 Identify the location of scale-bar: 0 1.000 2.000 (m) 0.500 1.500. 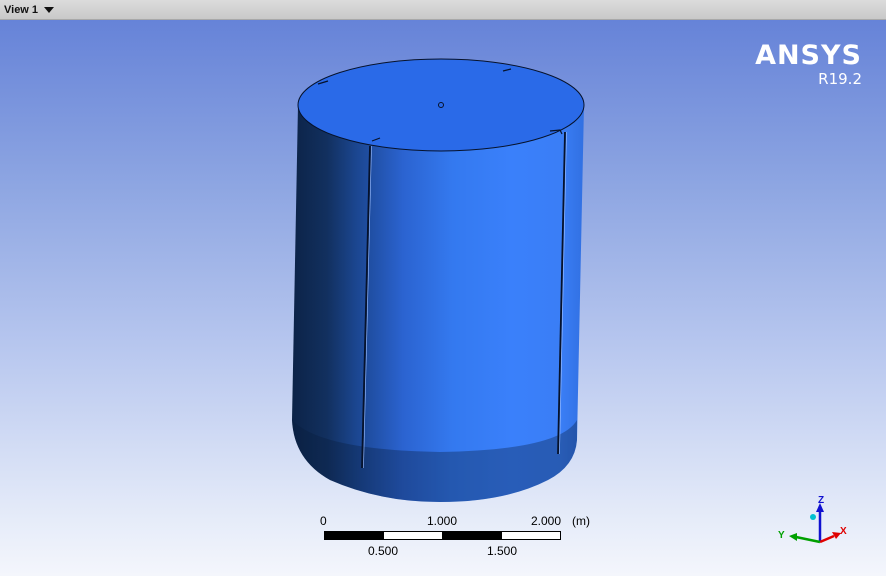
(455, 537).